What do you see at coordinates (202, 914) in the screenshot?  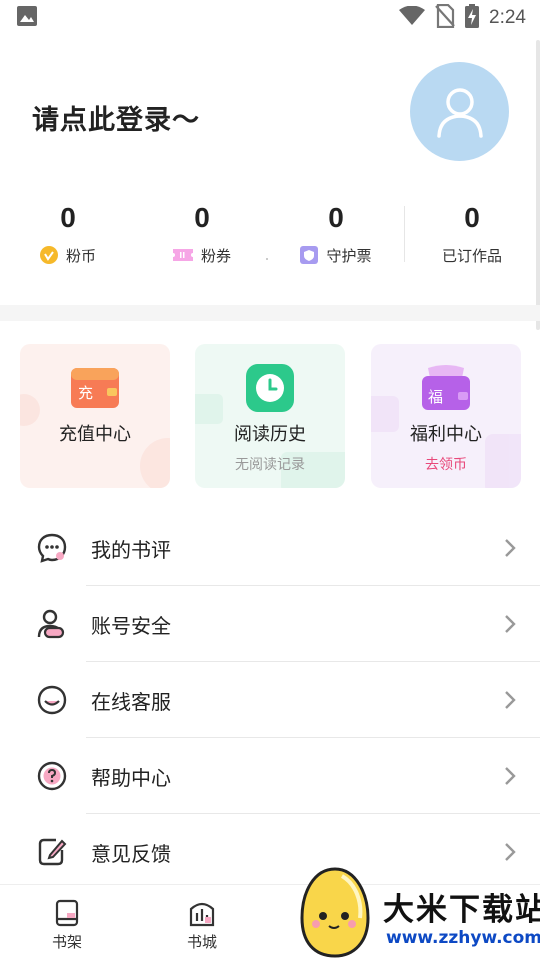 I see `bookstore-icon` at bounding box center [202, 914].